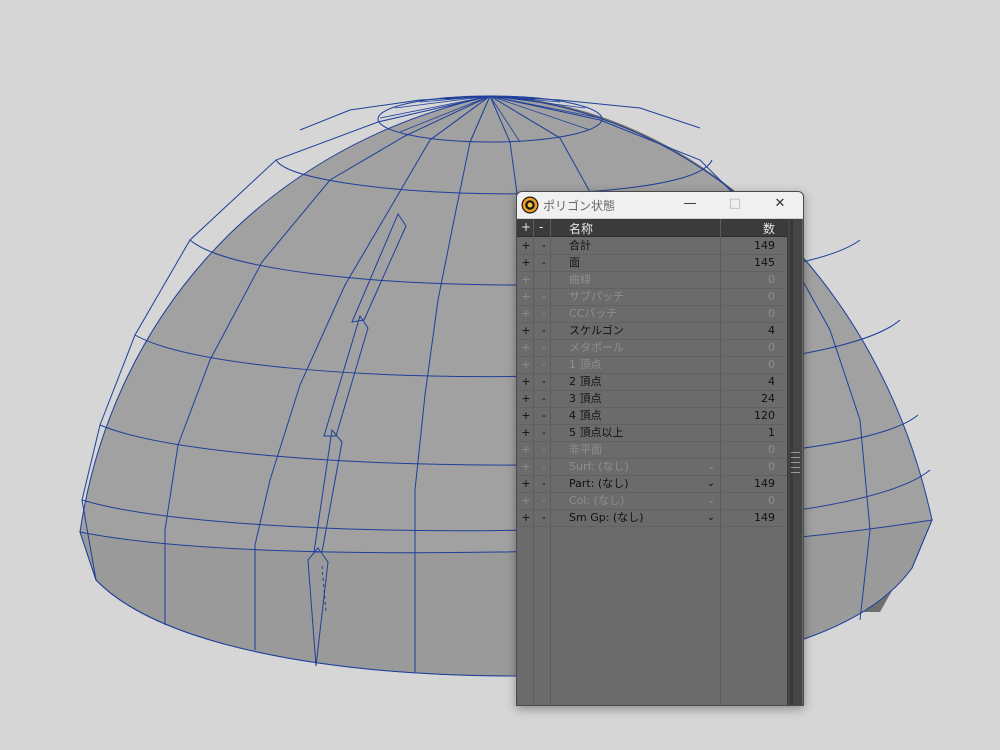 The image size is (1000, 750). What do you see at coordinates (769, 228) in the screenshot?
I see `header-count: 数` at bounding box center [769, 228].